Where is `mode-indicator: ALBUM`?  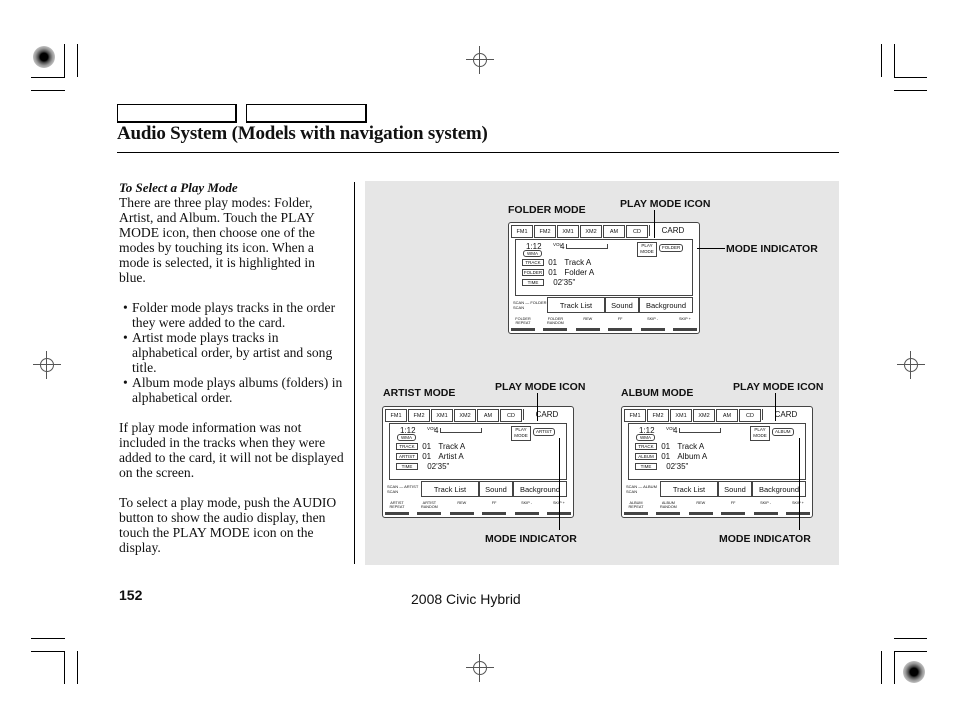
mode-indicator: ALBUM is located at coordinates (783, 432).